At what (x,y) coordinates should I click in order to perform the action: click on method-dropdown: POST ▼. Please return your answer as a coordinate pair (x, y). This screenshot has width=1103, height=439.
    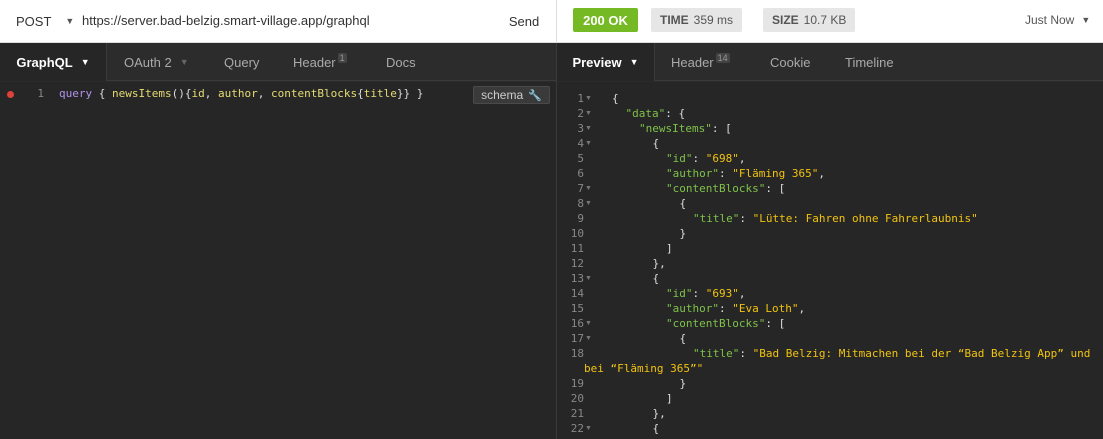
    Looking at the image, I should click on (38, 21).